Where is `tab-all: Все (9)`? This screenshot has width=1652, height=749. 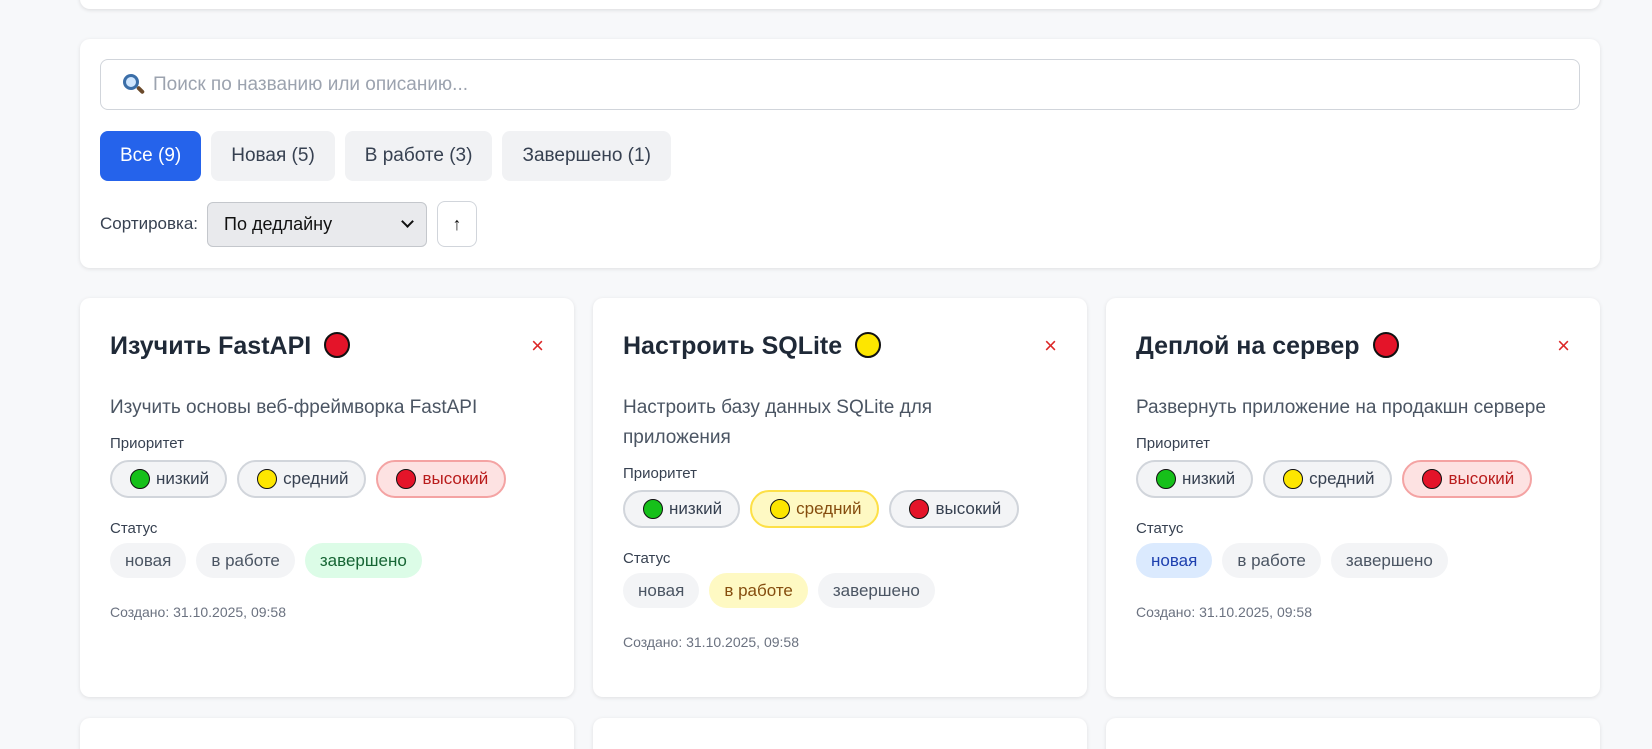 tab-all: Все (9) is located at coordinates (151, 156).